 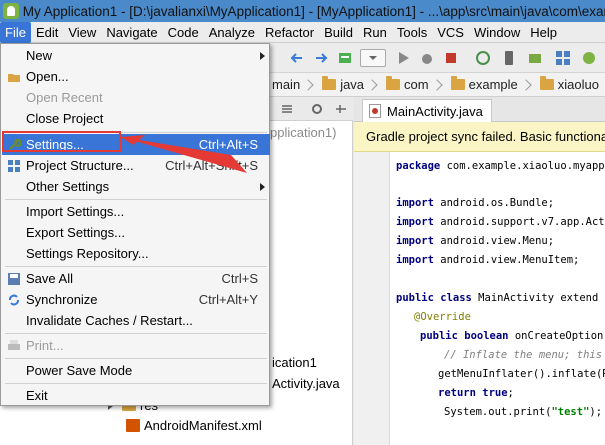 What do you see at coordinates (522, 166) in the screenshot?
I see `code-text: com.example.xiaoluo.myappl` at bounding box center [522, 166].